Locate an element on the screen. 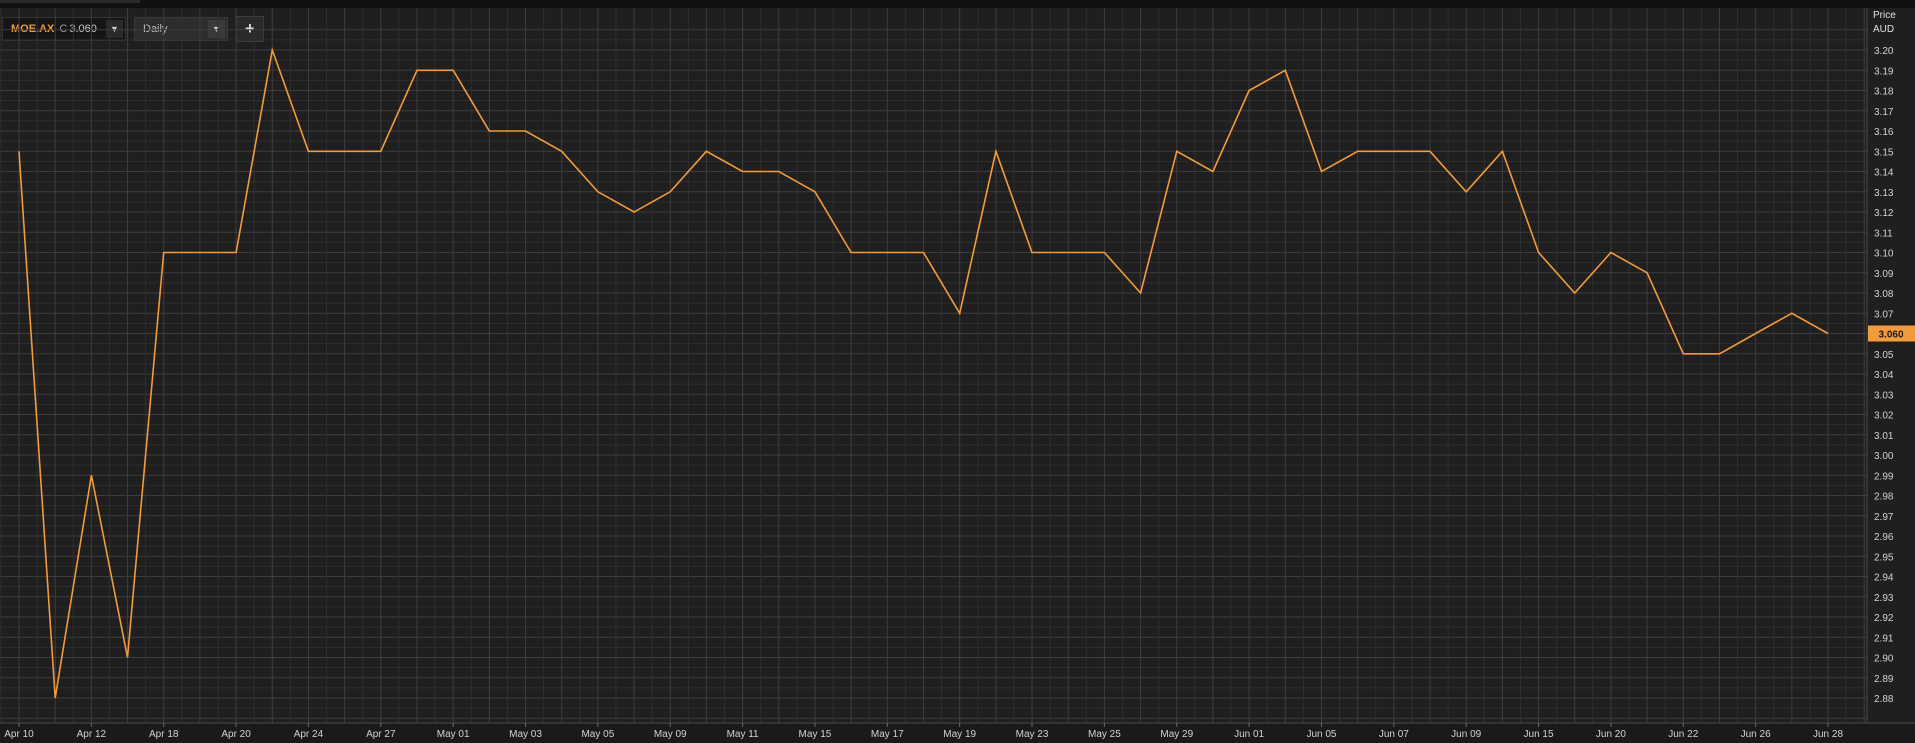  last-price-label: 3.060 is located at coordinates (1890, 335).